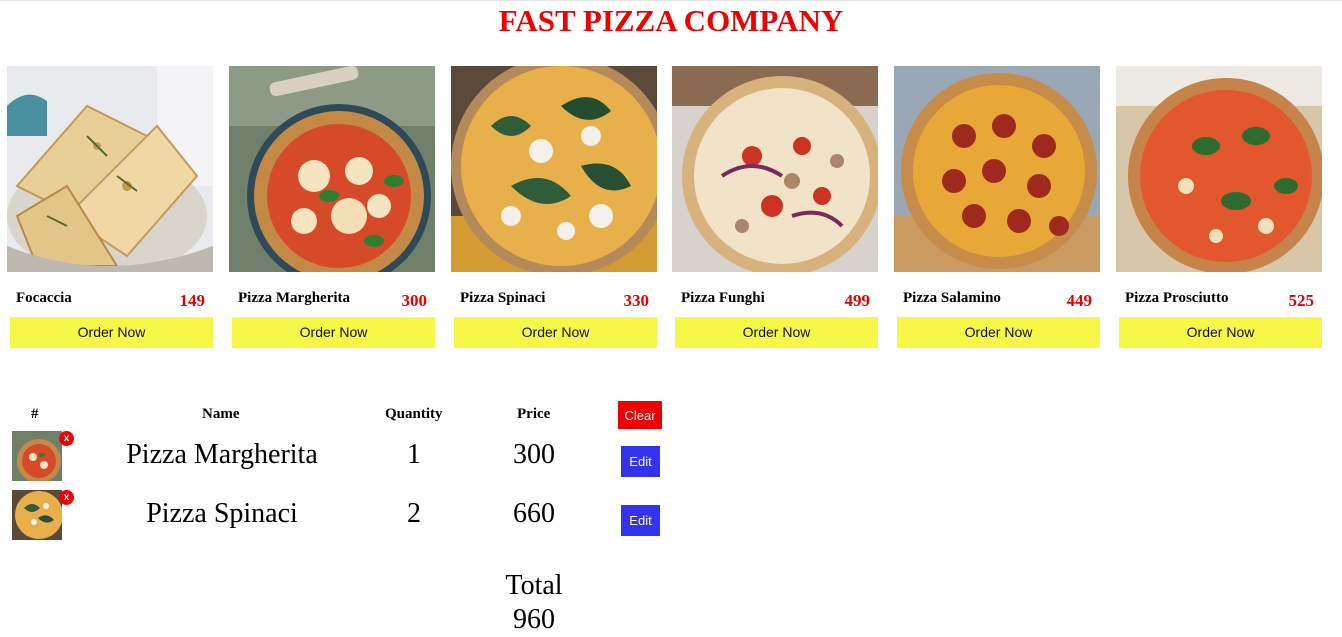 This screenshot has width=1342, height=637. Describe the element at coordinates (671, 20) in the screenshot. I see `page-title: FAST PIZZA COMPANY` at that location.